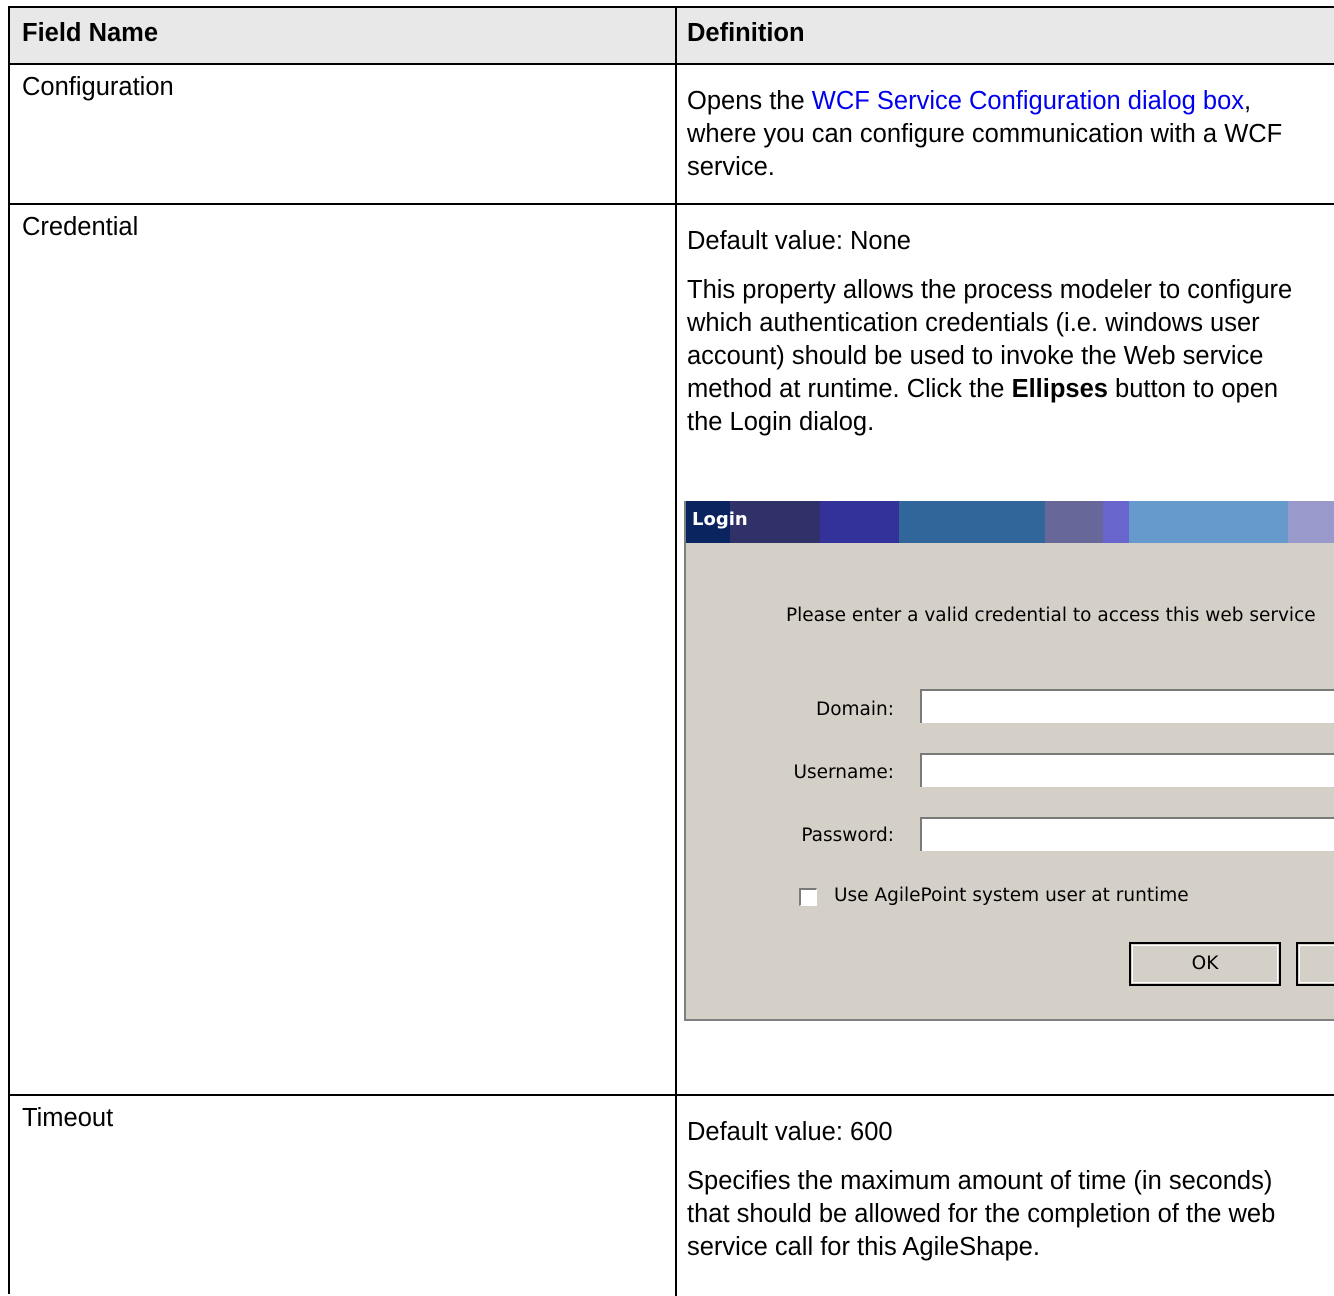 Image resolution: width=1334 pixels, height=1296 pixels. What do you see at coordinates (847, 835) in the screenshot?
I see `password-label: Password:` at bounding box center [847, 835].